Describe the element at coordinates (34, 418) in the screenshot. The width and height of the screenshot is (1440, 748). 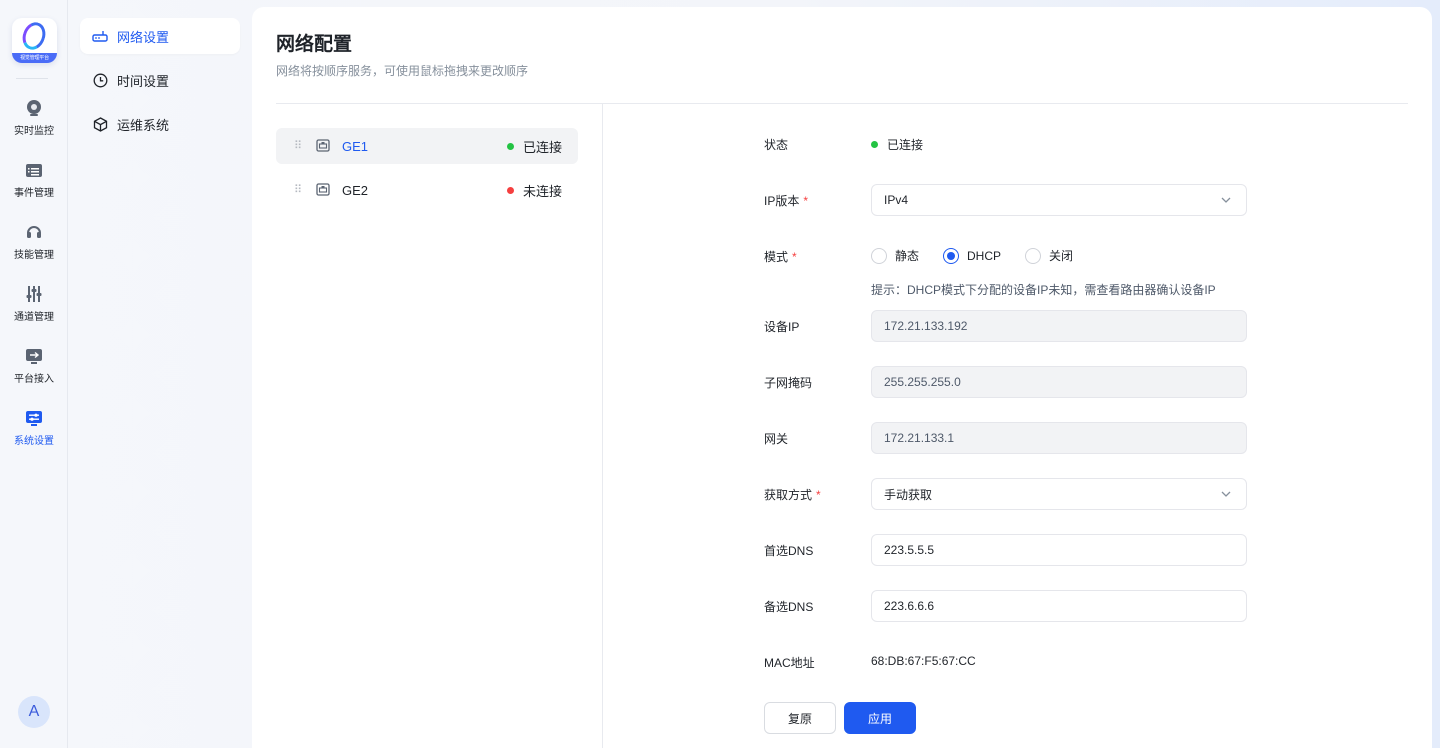
I see `settings-panel-icon` at that location.